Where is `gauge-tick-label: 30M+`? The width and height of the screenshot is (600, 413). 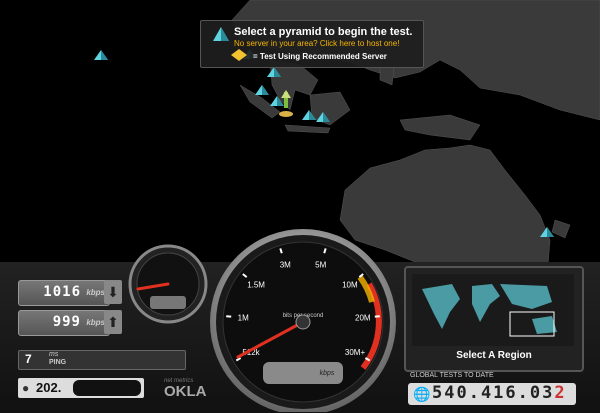 gauge-tick-label: 30M+ is located at coordinates (355, 352).